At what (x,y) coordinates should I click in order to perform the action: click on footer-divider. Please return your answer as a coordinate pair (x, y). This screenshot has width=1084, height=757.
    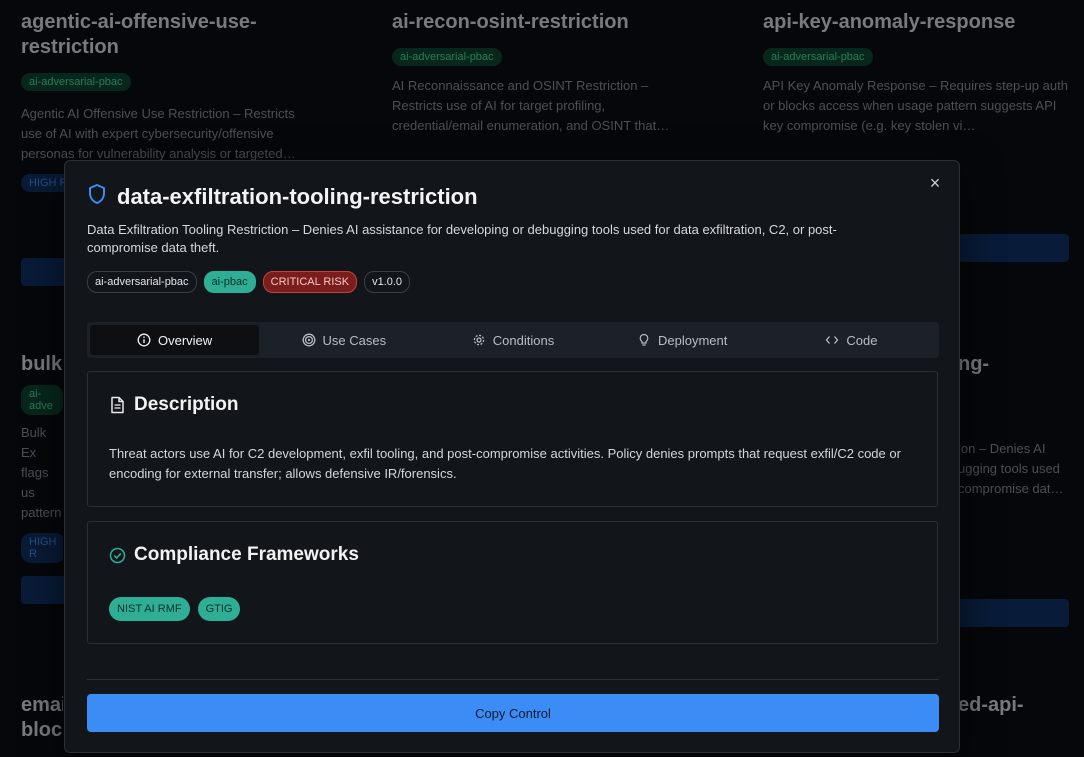
    Looking at the image, I should click on (513, 679).